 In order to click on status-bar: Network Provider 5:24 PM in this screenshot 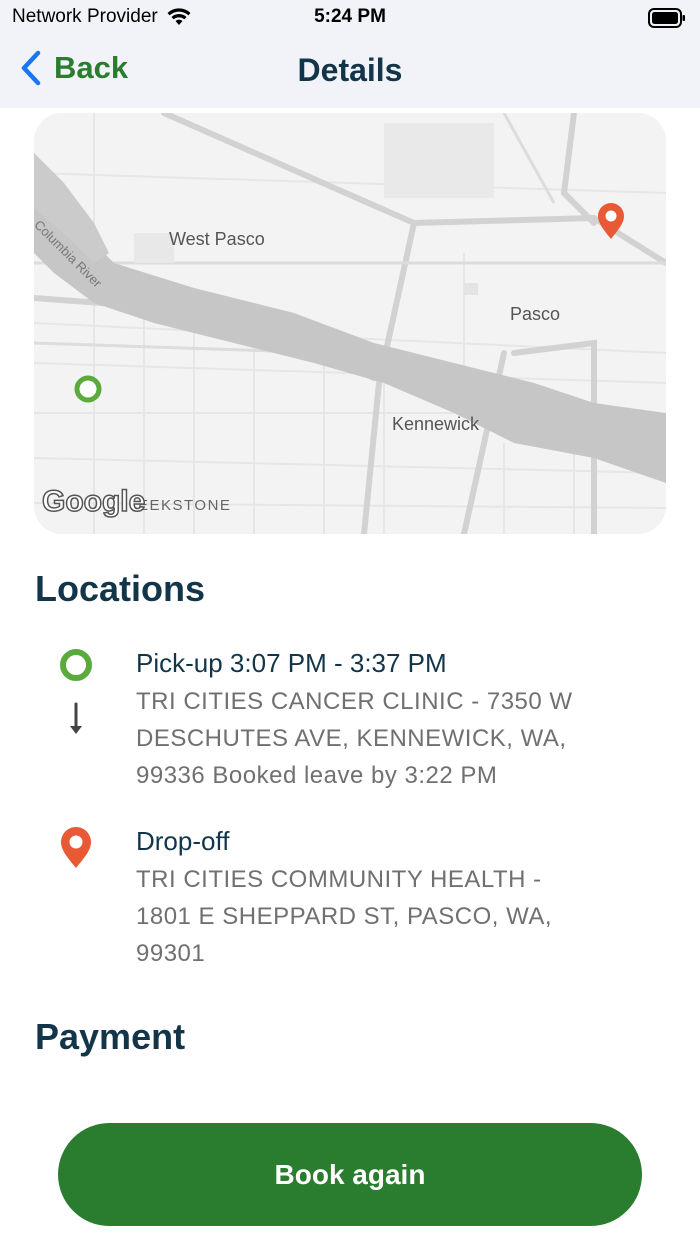, I will do `click(350, 18)`.